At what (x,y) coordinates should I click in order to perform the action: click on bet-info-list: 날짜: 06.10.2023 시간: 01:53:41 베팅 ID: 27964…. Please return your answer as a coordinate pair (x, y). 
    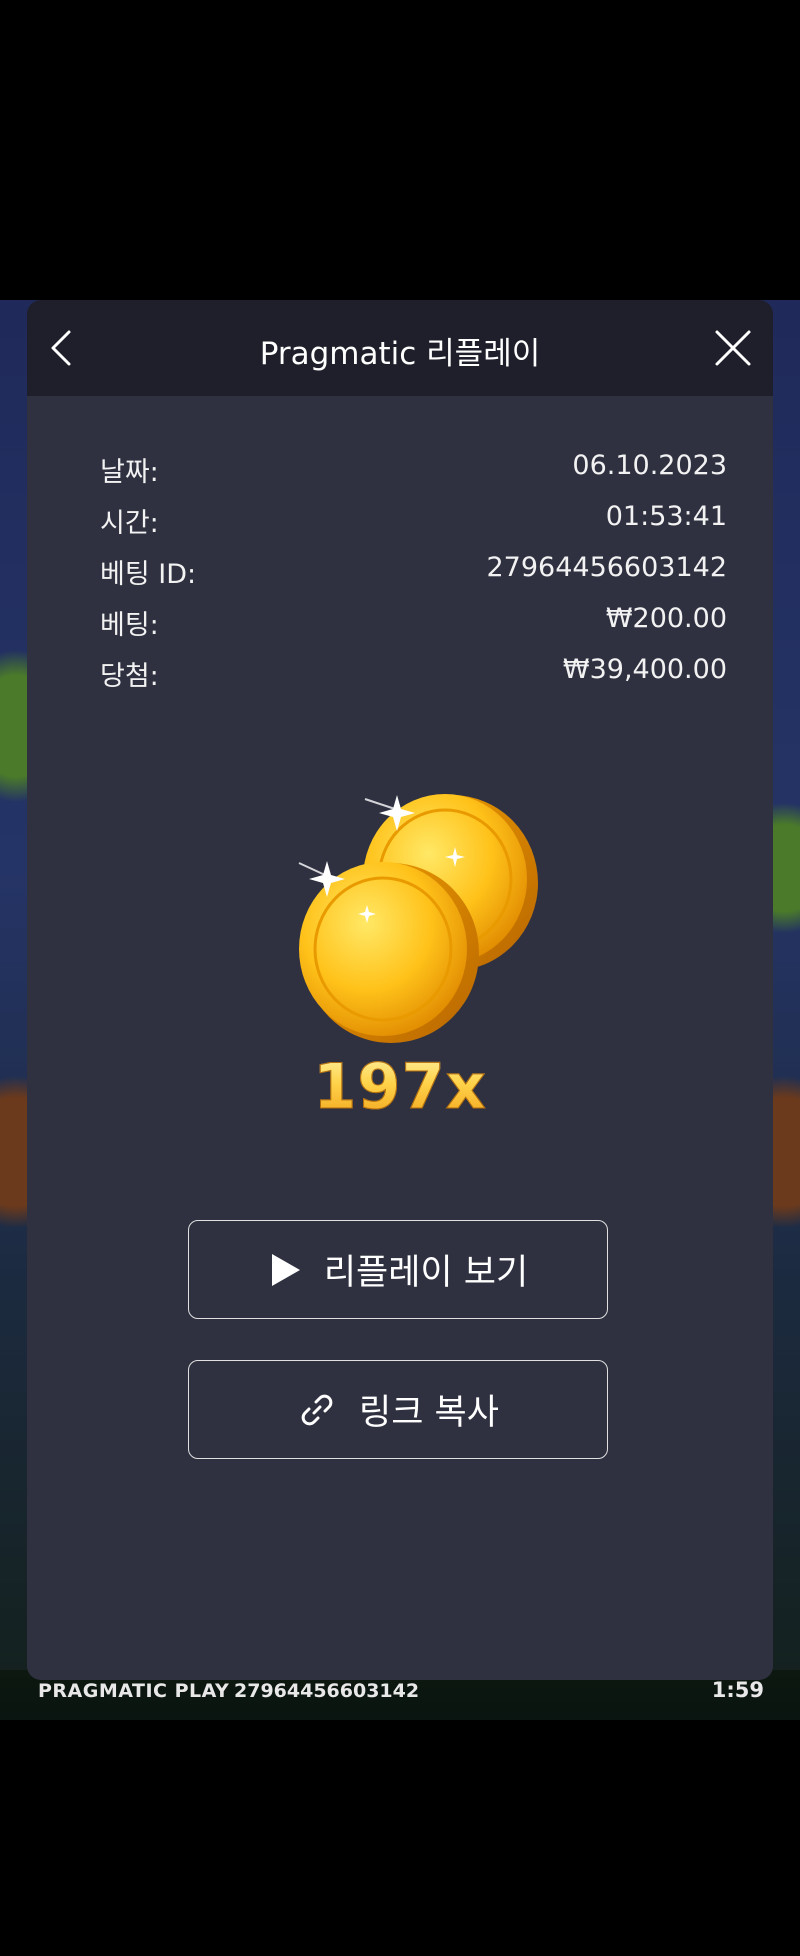
    Looking at the image, I should click on (413, 577).